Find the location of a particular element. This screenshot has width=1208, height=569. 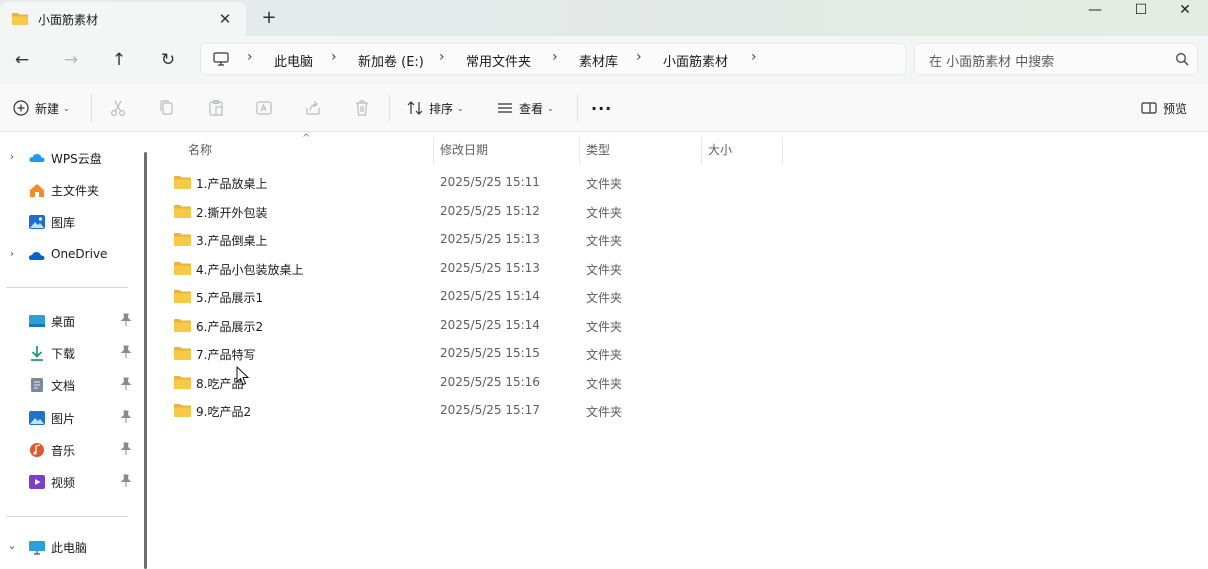

file-modified-date: 2025/5/25 15:12 is located at coordinates (490, 210).